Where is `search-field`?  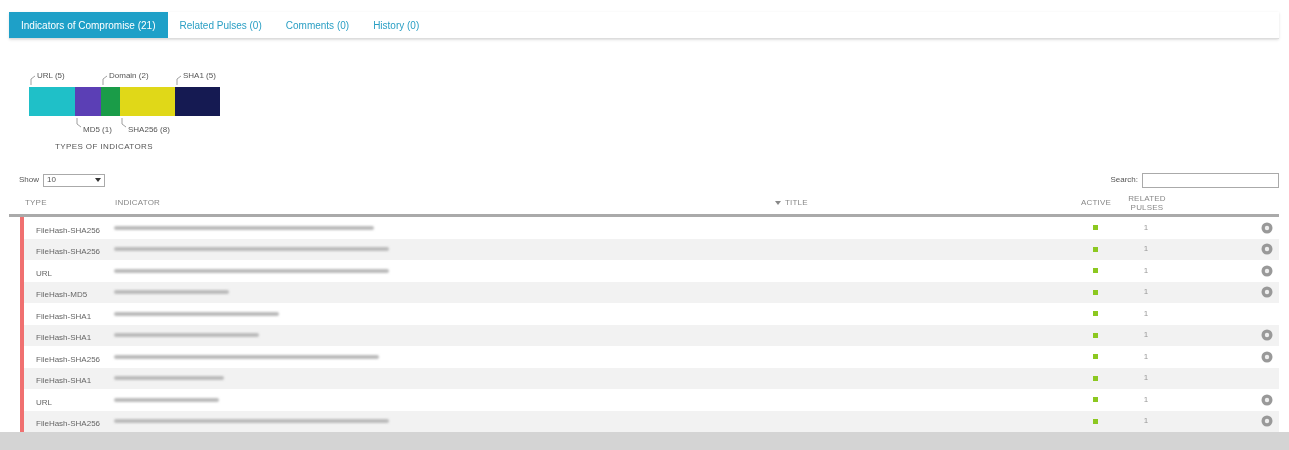 search-field is located at coordinates (1210, 180).